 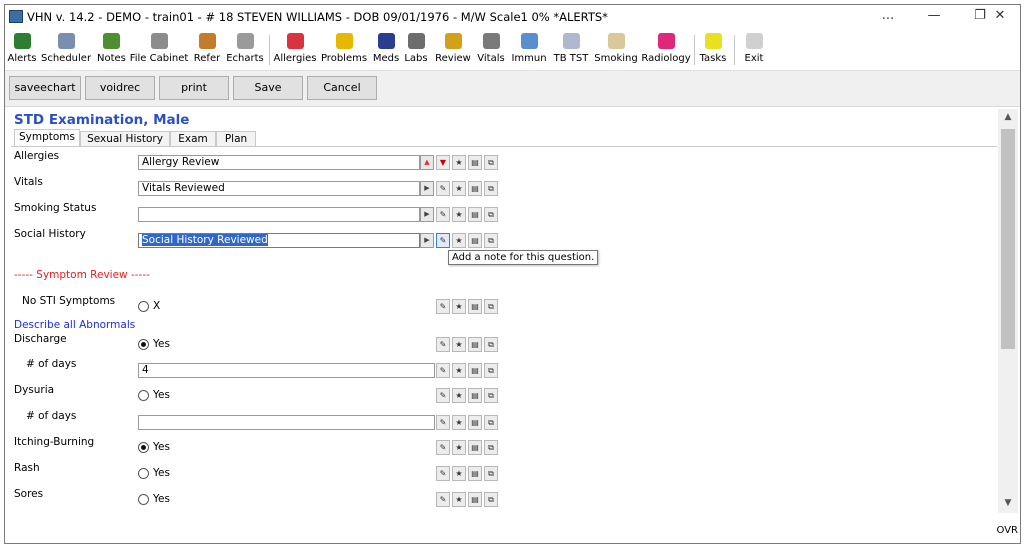 What do you see at coordinates (245, 50) in the screenshot?
I see `toolbar-echarts: Echarts` at bounding box center [245, 50].